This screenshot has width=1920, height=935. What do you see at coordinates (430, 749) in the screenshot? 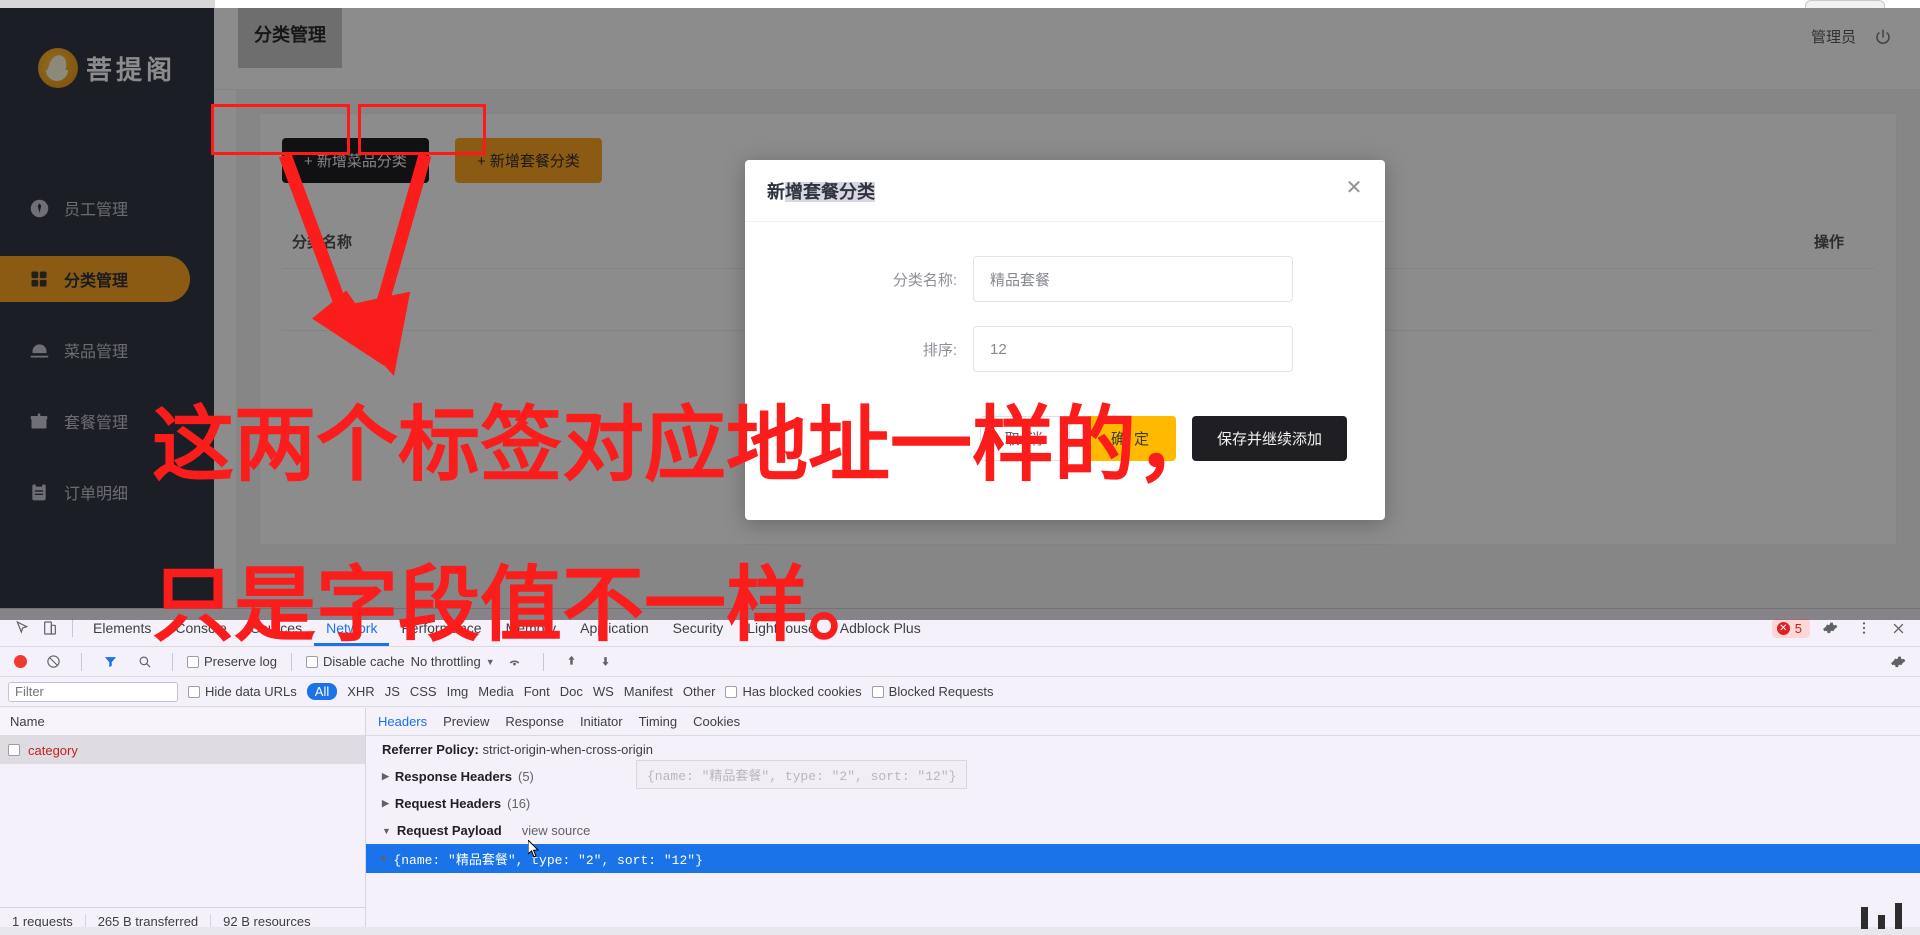
I see `referrer-policy-key: Referrer Policy:` at bounding box center [430, 749].